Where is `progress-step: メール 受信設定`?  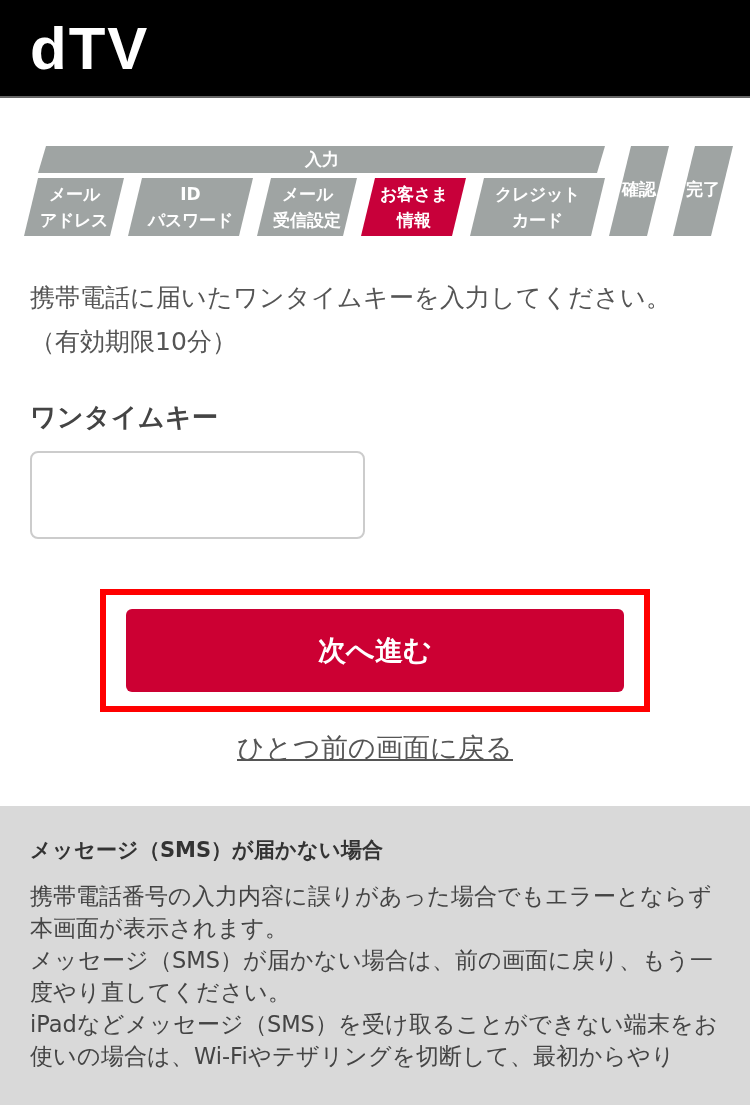
progress-step: メール 受信設定 is located at coordinates (307, 207).